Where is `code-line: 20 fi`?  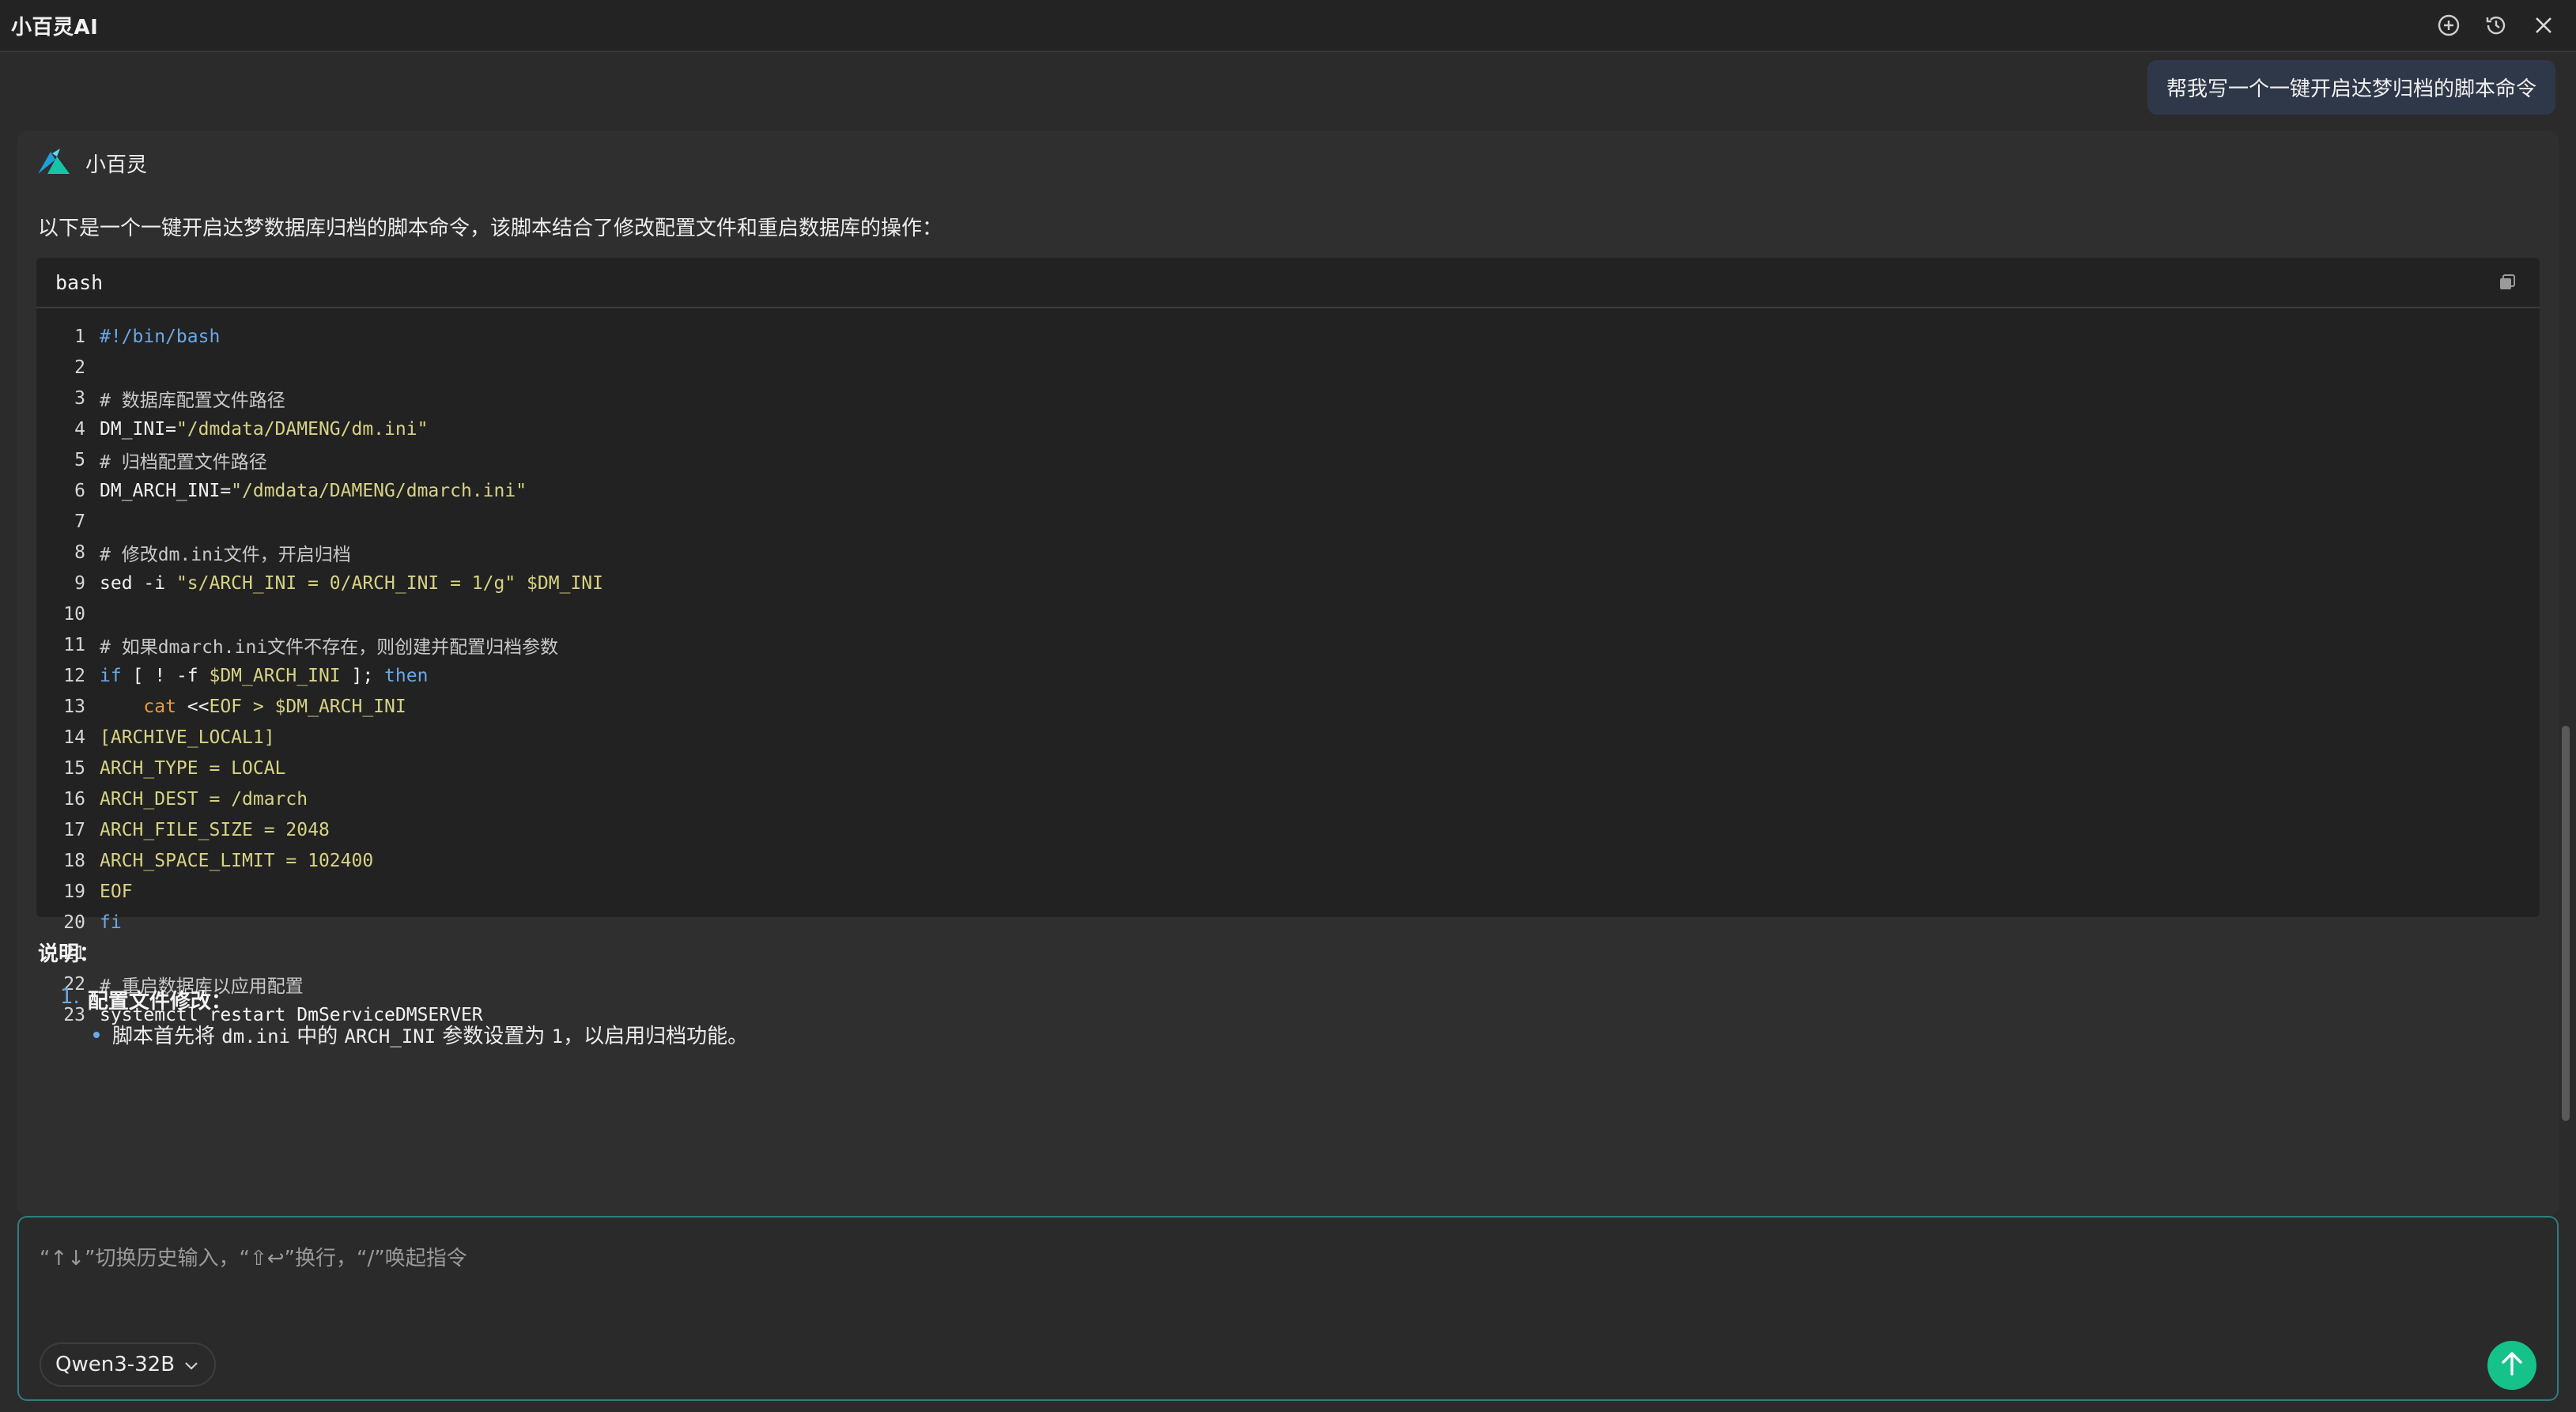
code-line: 20 fi is located at coordinates (1288, 922).